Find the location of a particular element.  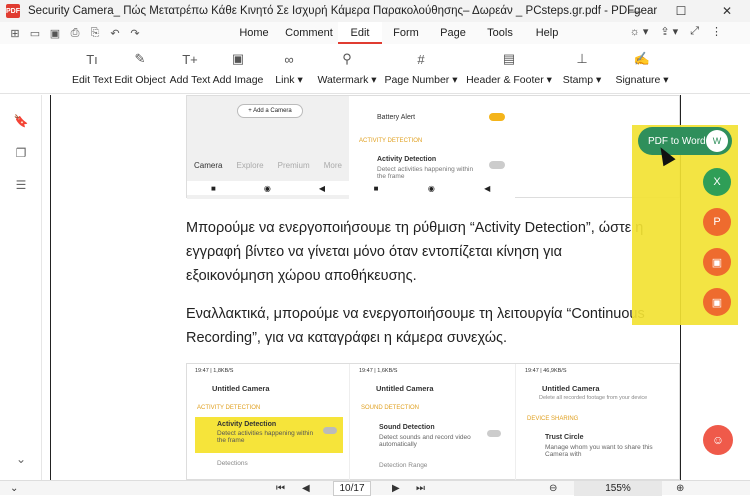

print-icon: ⎙ is located at coordinates (75, 33).